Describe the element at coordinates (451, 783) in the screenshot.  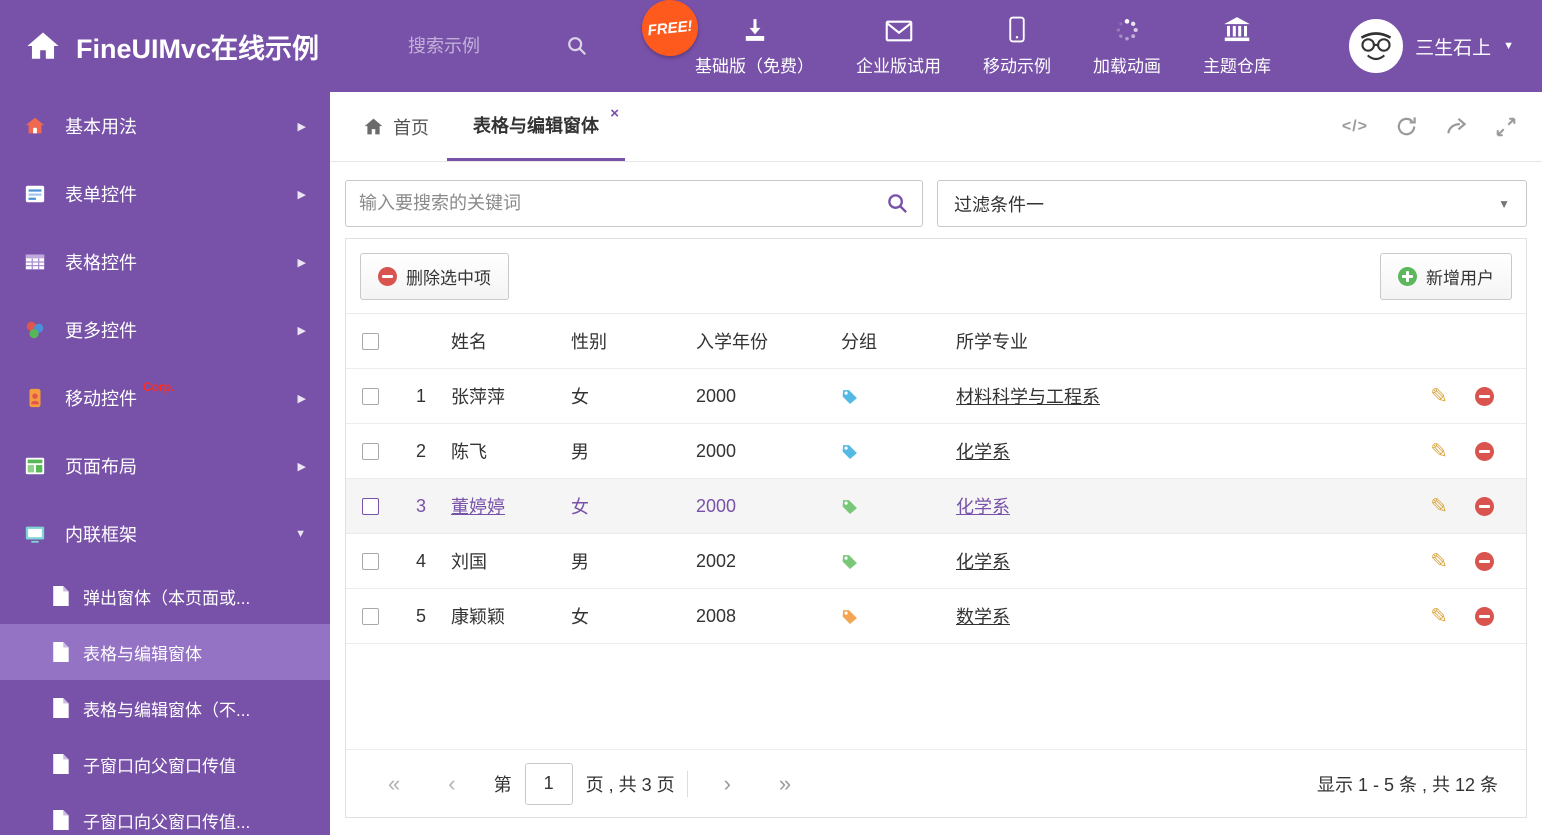
I see `prev-page-icon: ‹` at that location.